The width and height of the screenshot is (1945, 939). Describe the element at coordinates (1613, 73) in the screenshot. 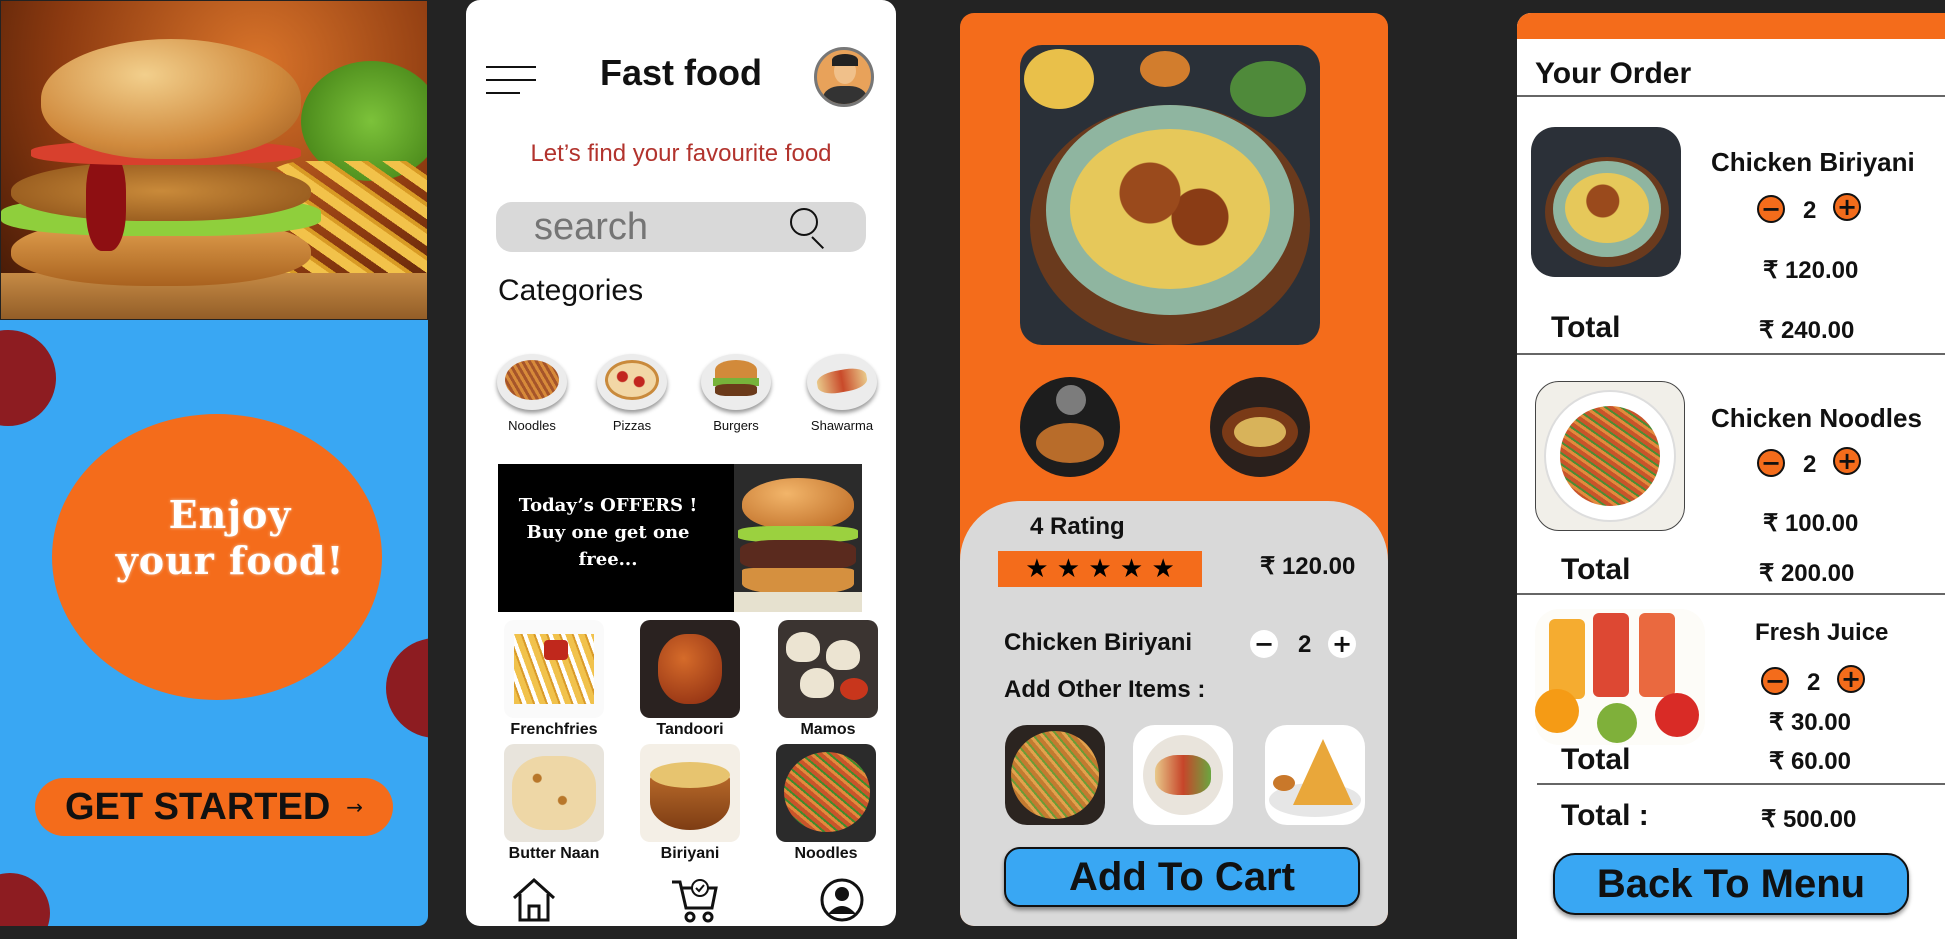

I see `order-heading: Your Order` at that location.